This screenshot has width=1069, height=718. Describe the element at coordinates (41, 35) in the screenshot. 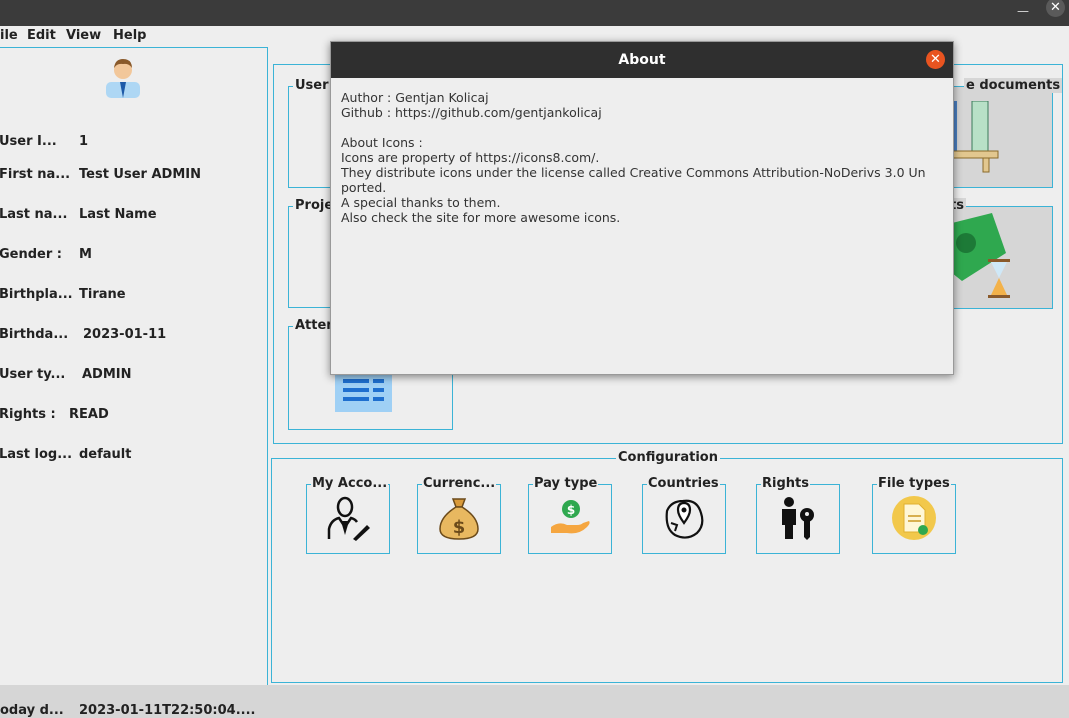

I see `menu-edit: Edit` at that location.